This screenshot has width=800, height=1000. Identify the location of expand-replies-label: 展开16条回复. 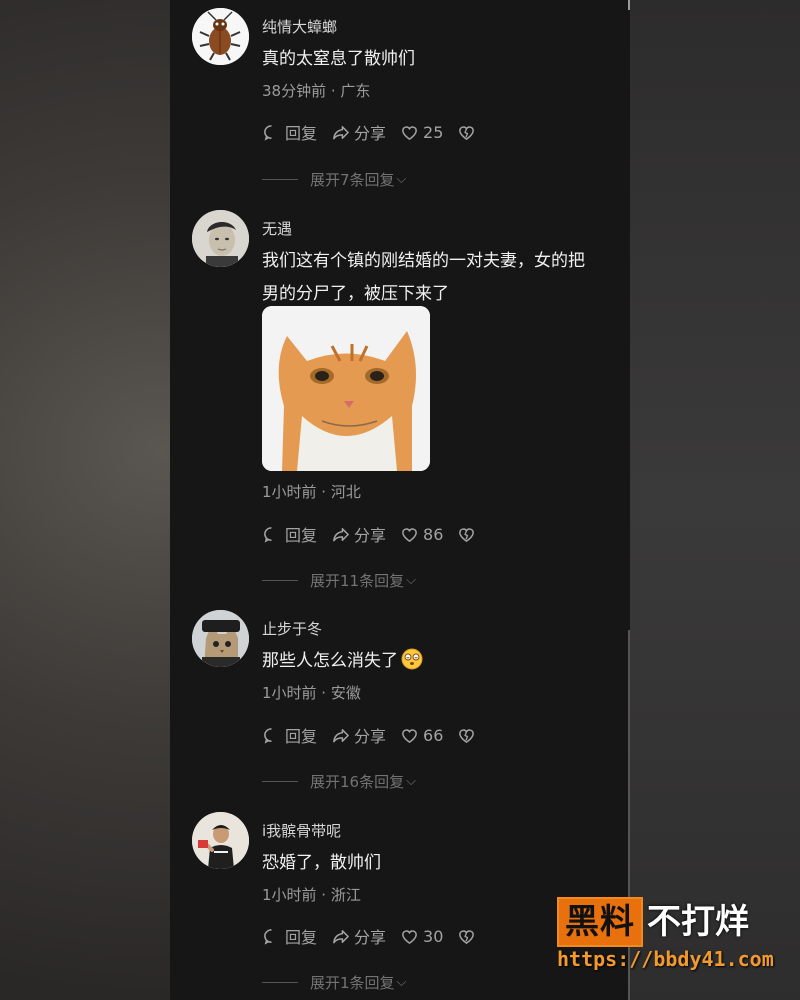
(357, 781).